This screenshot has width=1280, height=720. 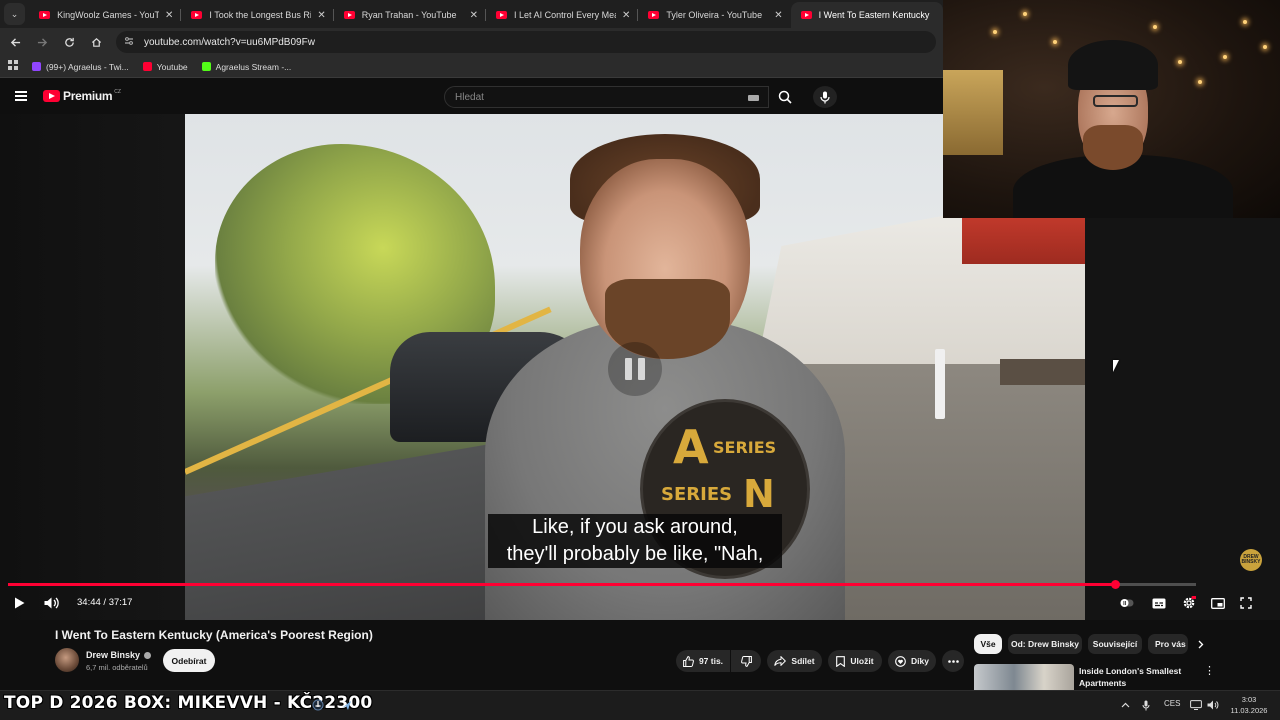 I want to click on speaker-icon, so click(x=1213, y=705).